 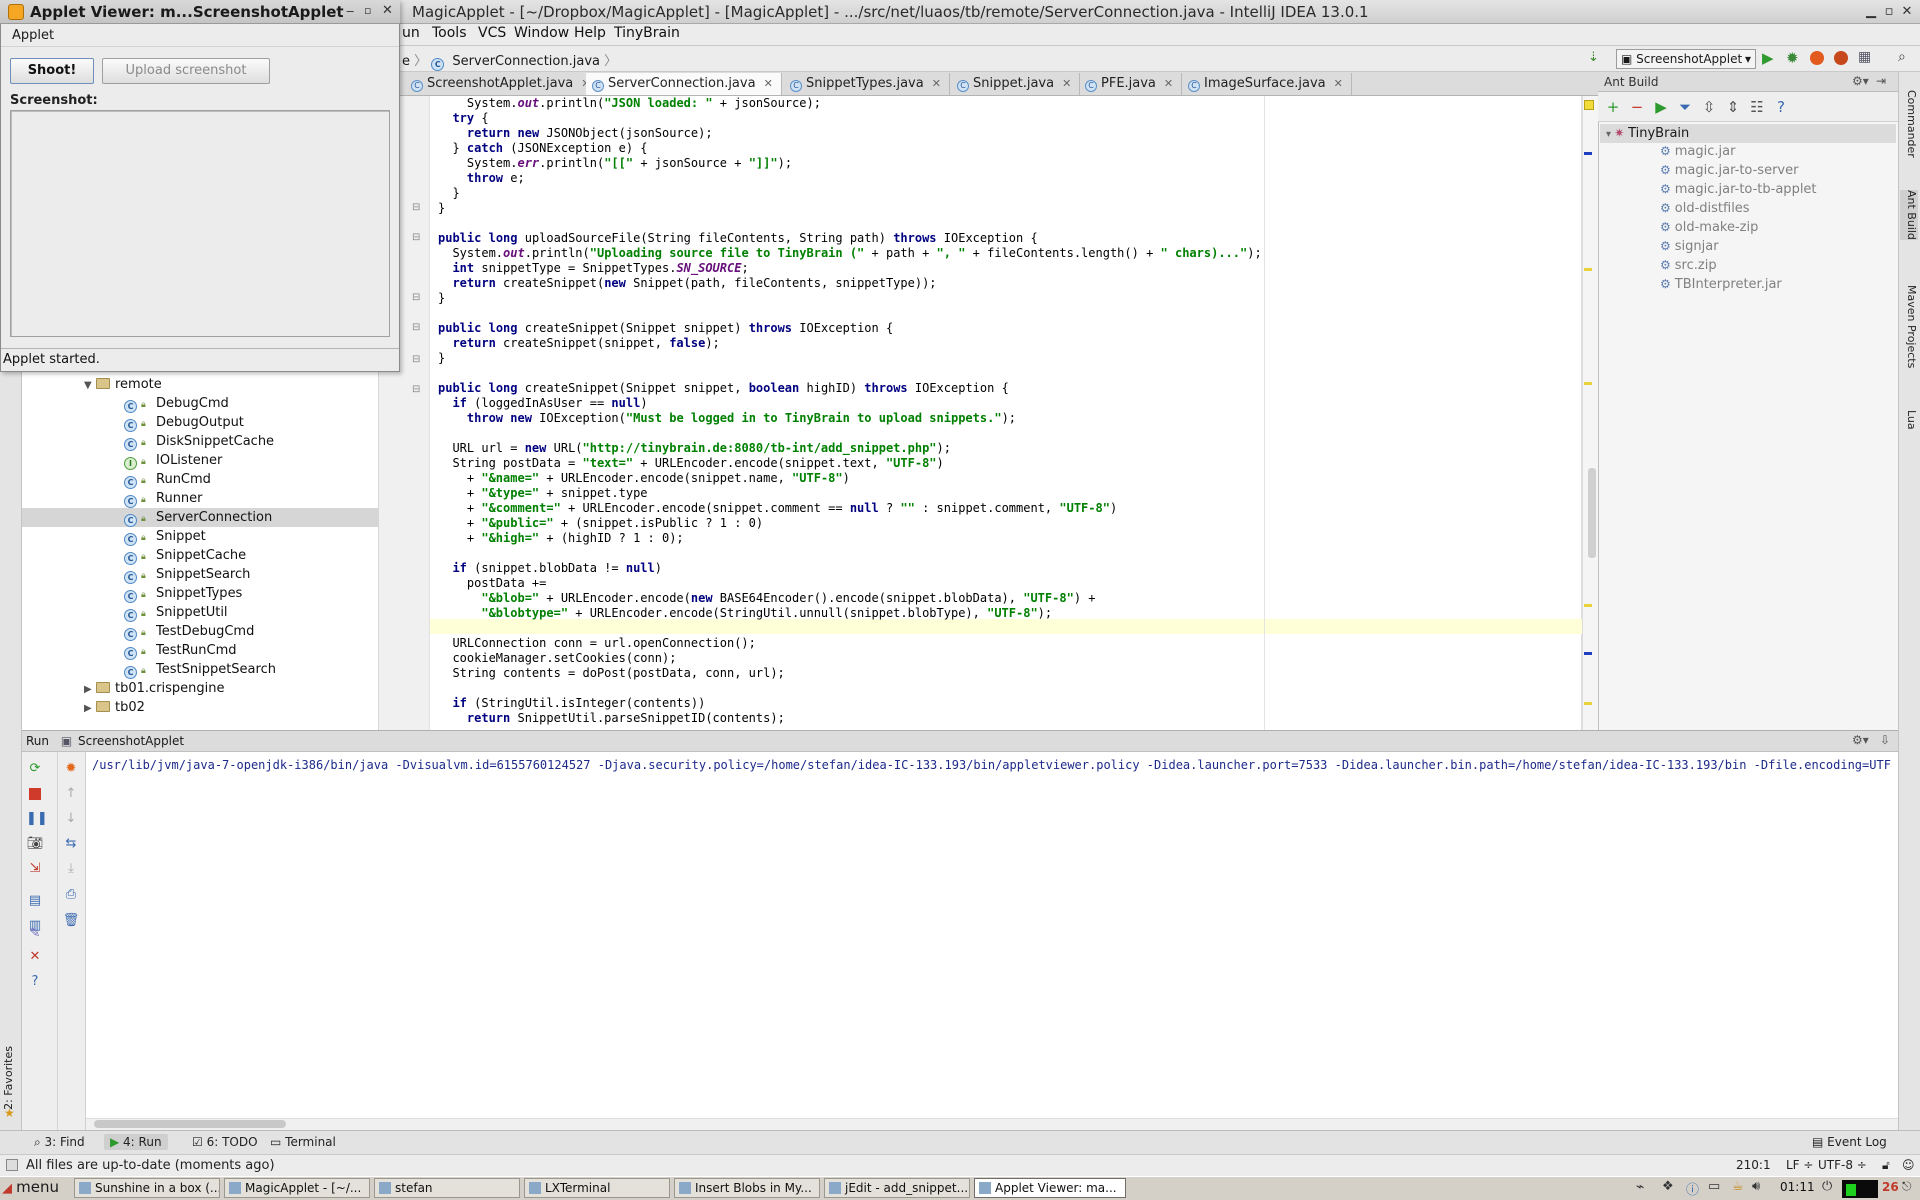 I want to click on tree-class-item: C 🔒︎ SnippetUtil, so click(x=176, y=612).